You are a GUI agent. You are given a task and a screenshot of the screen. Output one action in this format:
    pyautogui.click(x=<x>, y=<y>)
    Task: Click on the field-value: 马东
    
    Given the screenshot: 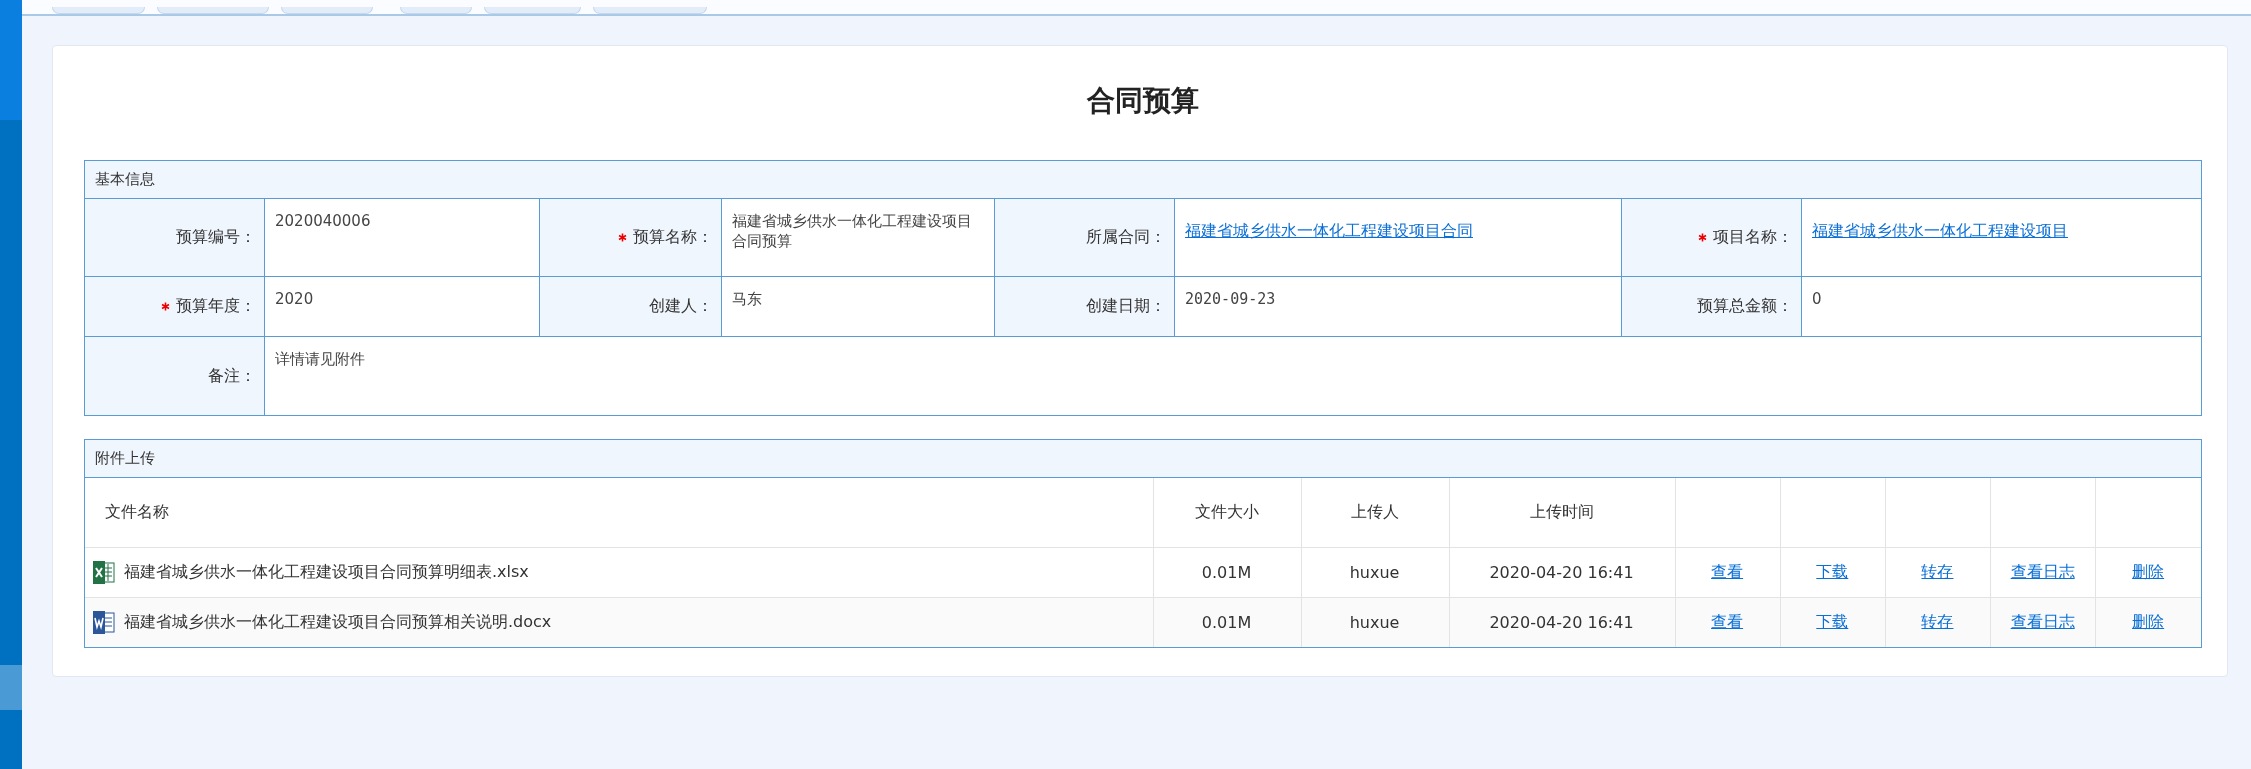 What is the action you would take?
    pyautogui.click(x=747, y=299)
    